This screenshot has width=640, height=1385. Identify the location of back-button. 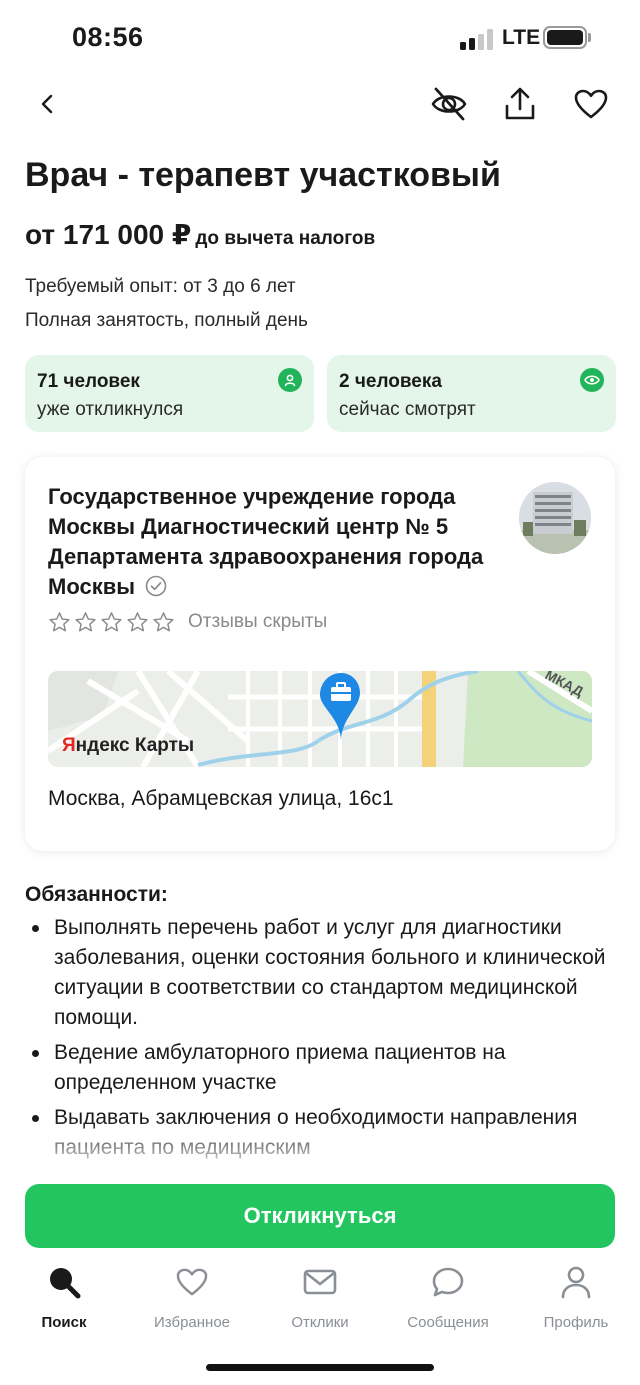
(48, 104).